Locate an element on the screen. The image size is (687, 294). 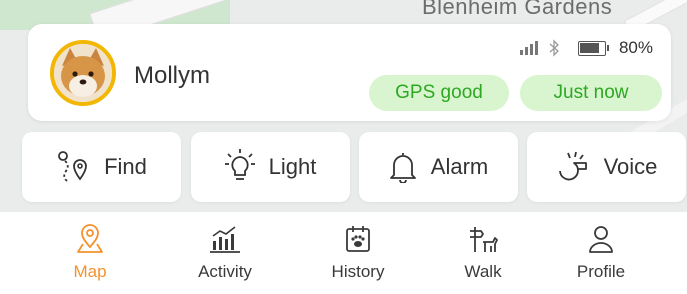
voice-button-label: Voice is located at coordinates (630, 166).